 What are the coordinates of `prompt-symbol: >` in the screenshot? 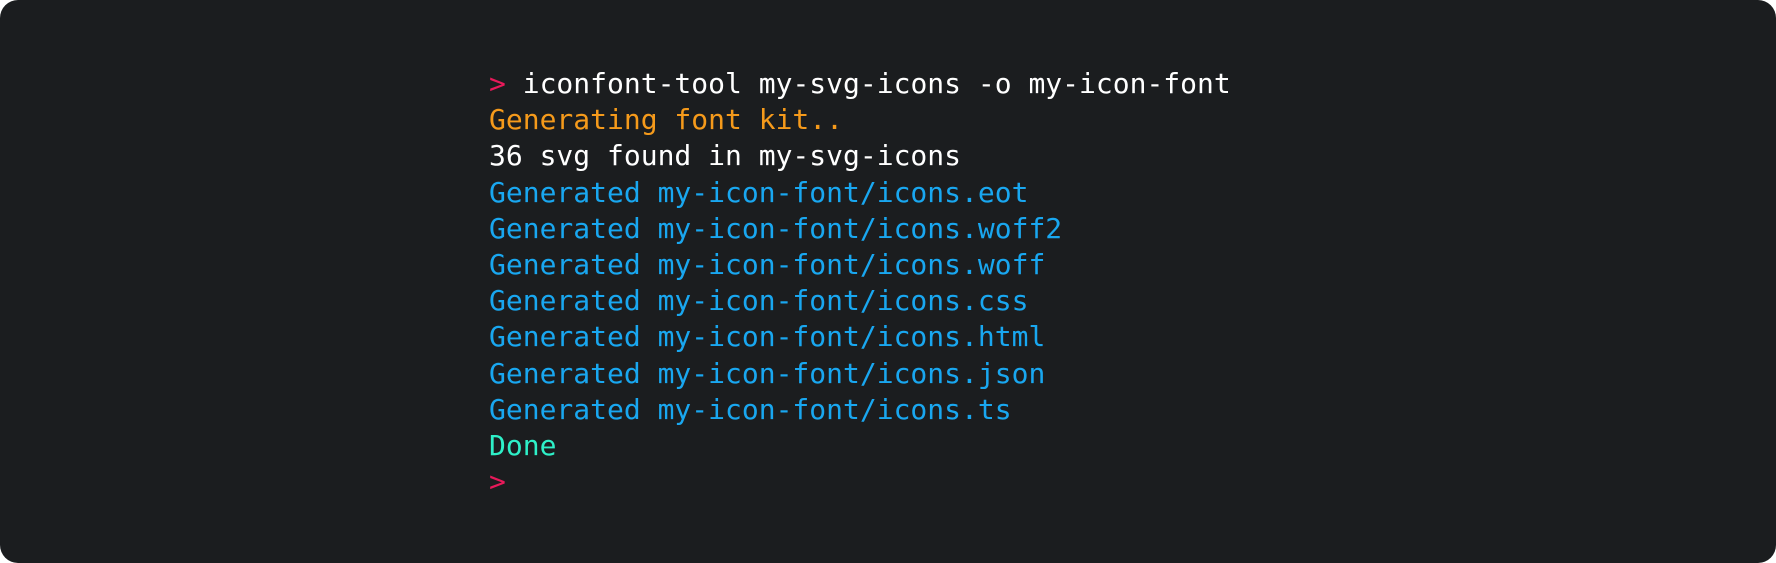 It's located at (497, 83).